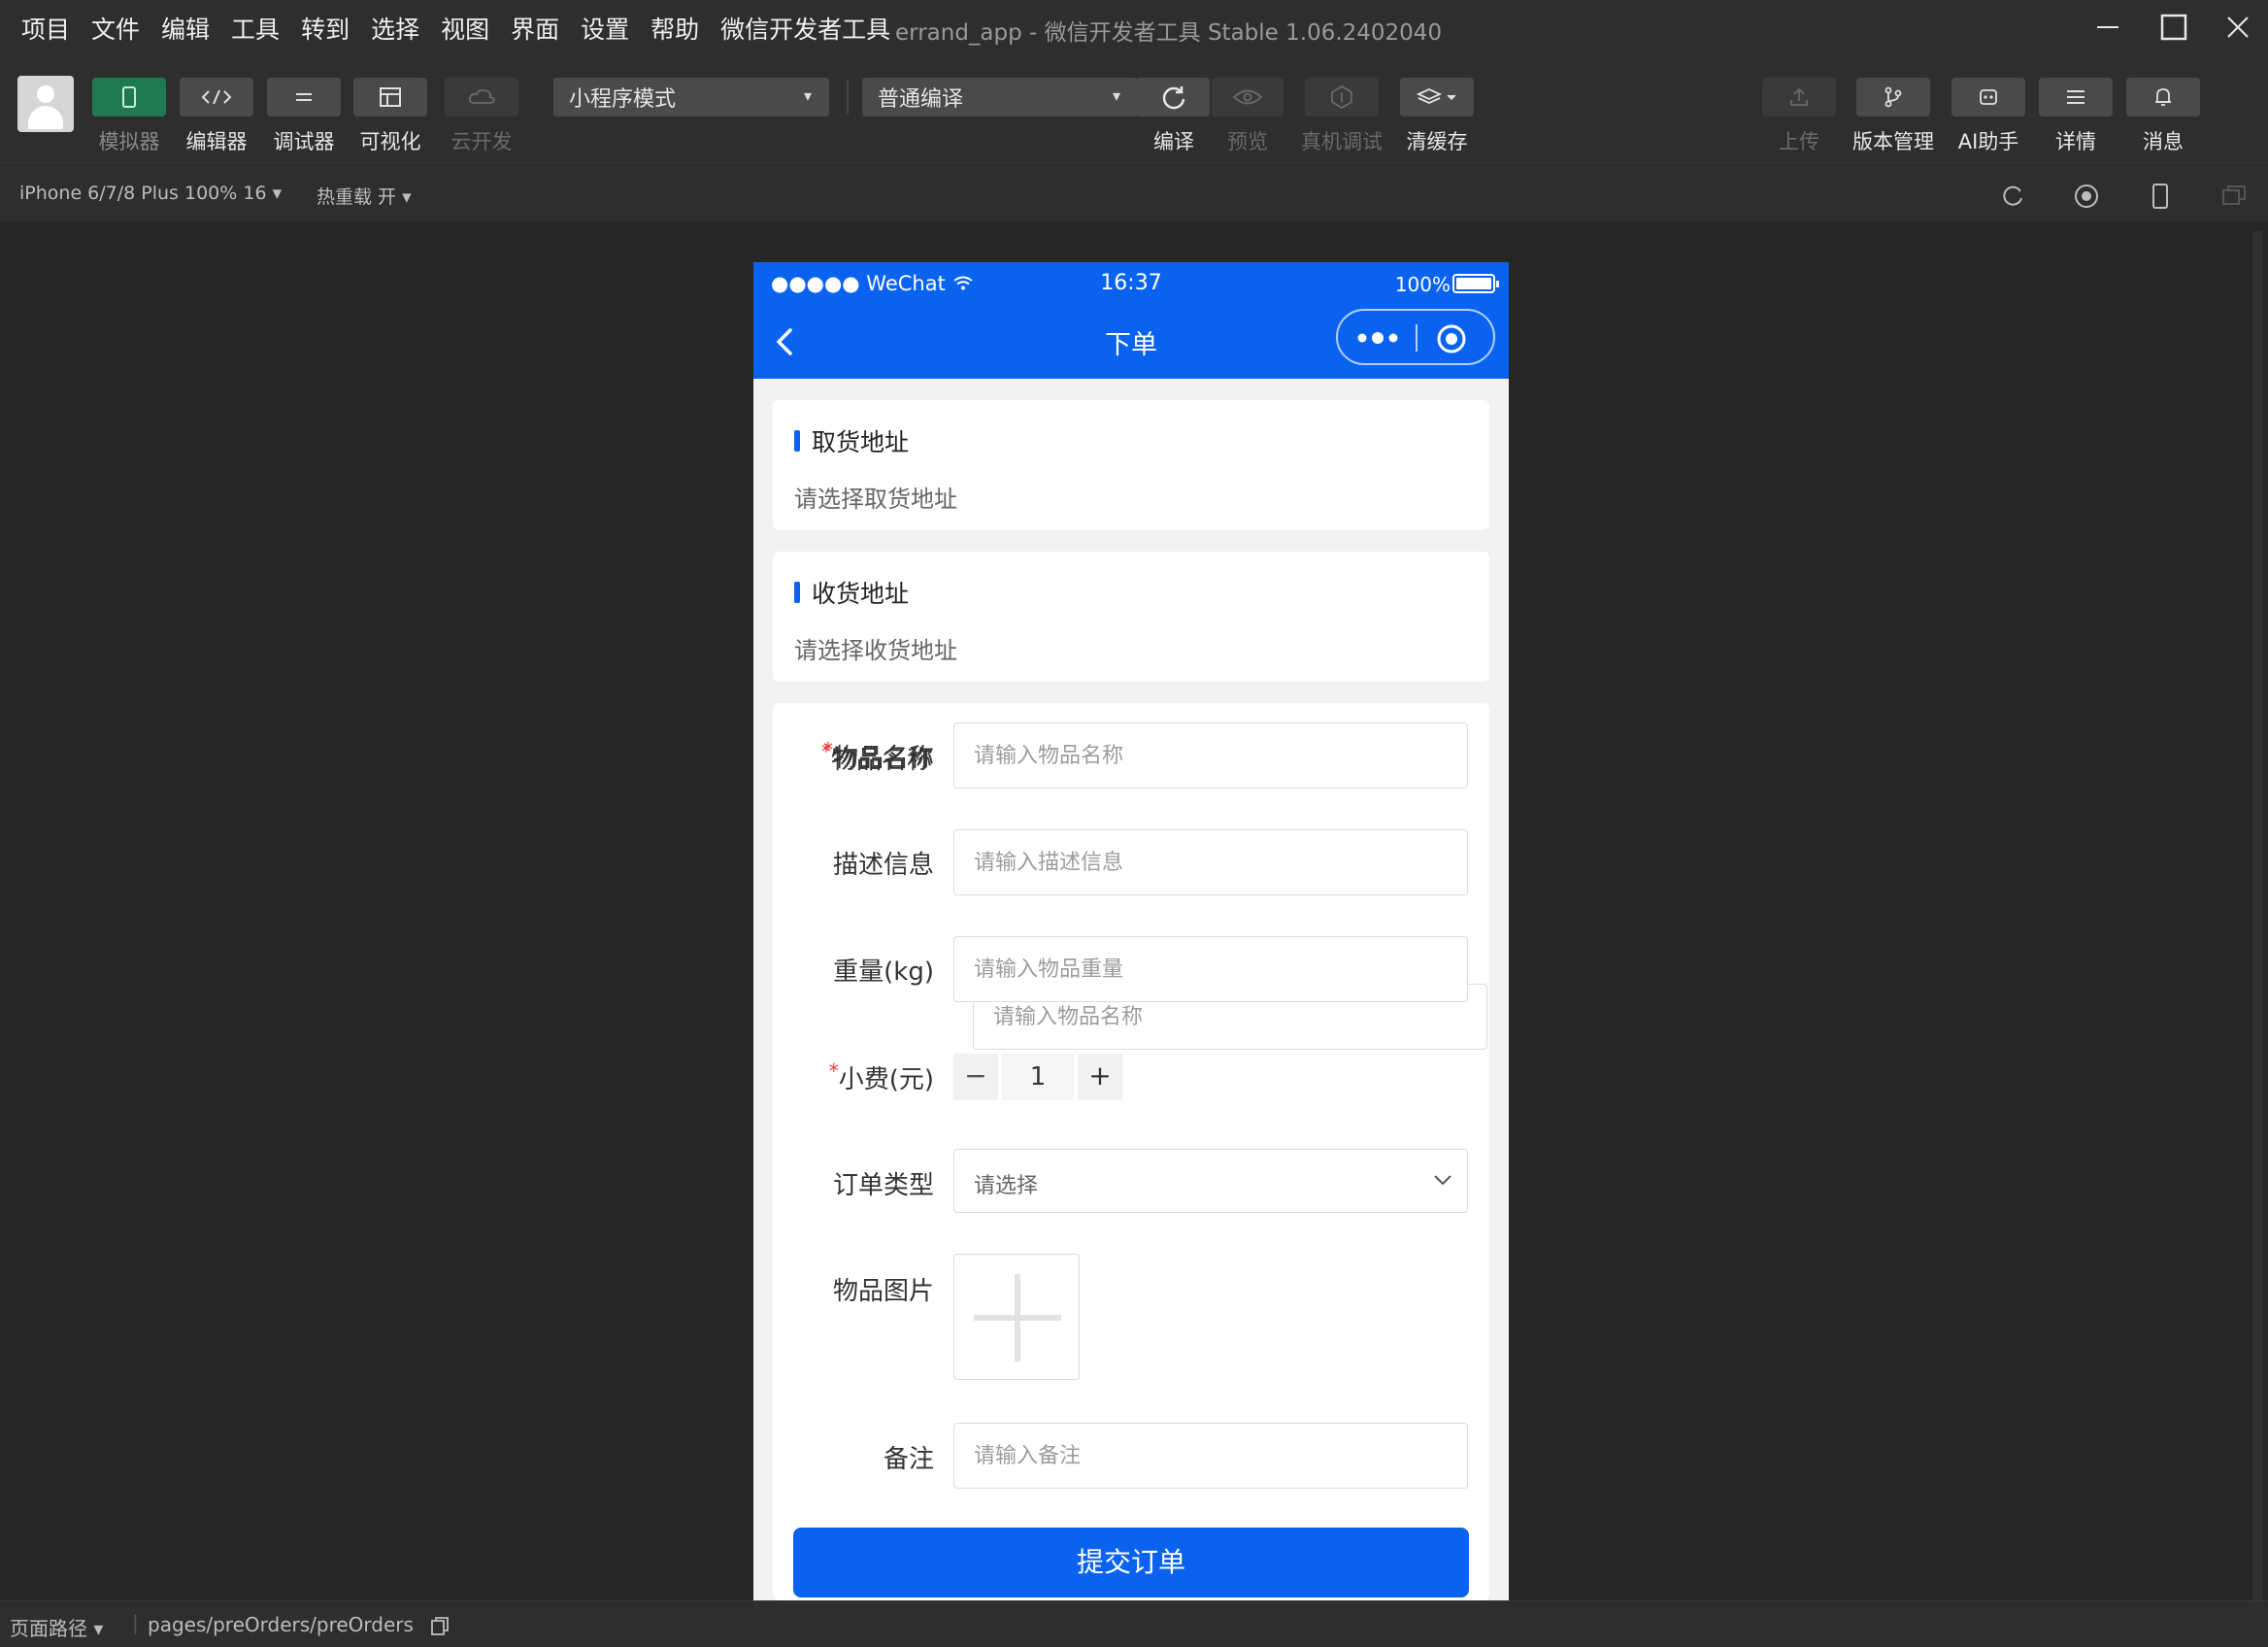 The image size is (2268, 1647). Describe the element at coordinates (805, 29) in the screenshot. I see `menu-wechat-devtools: 微信开发者工具` at that location.